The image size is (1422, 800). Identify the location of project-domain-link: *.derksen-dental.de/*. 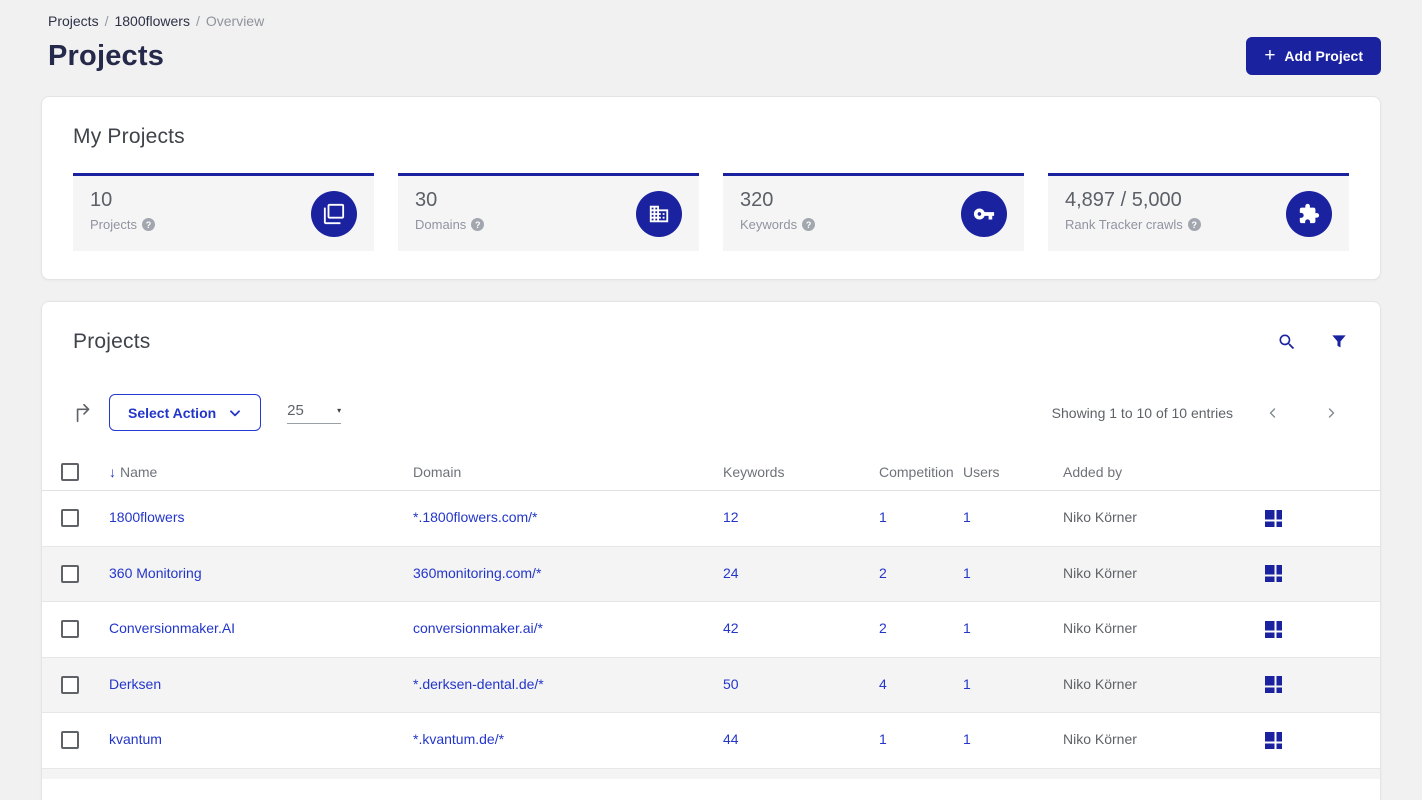
(478, 684).